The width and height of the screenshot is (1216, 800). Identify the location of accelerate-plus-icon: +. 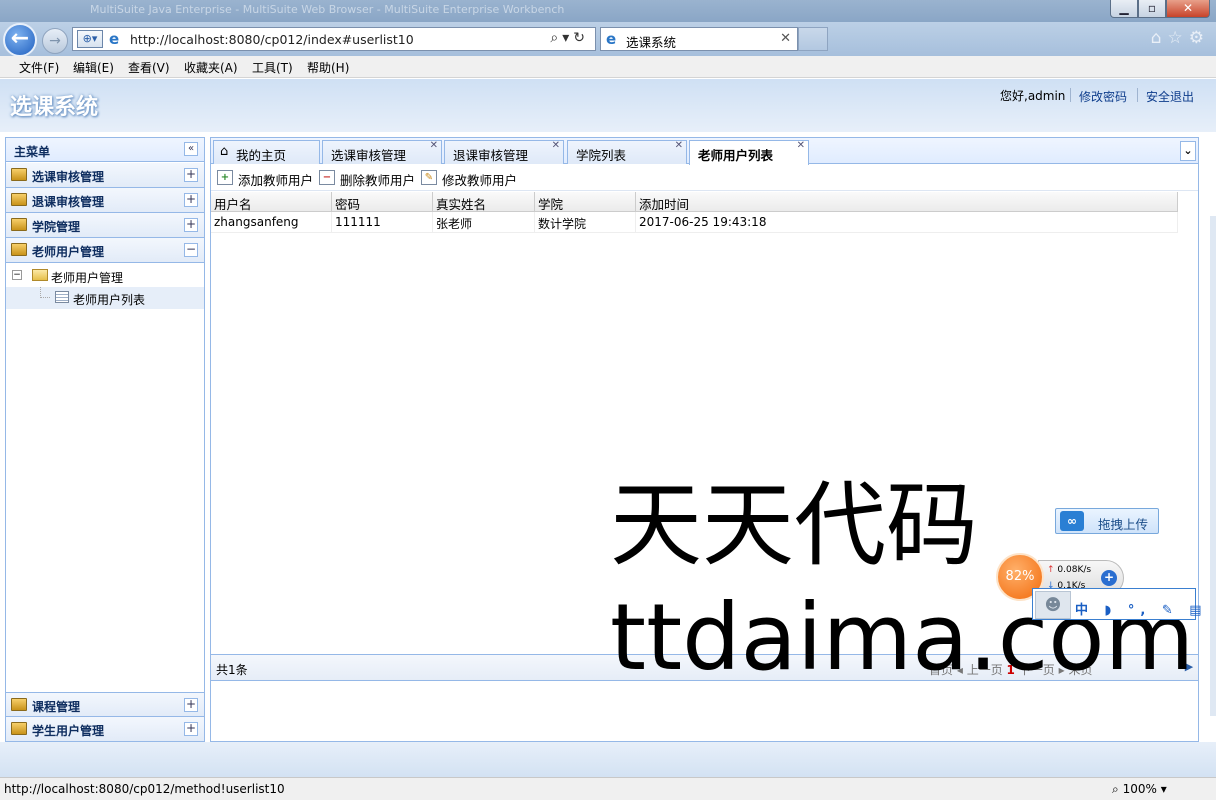
(1109, 578).